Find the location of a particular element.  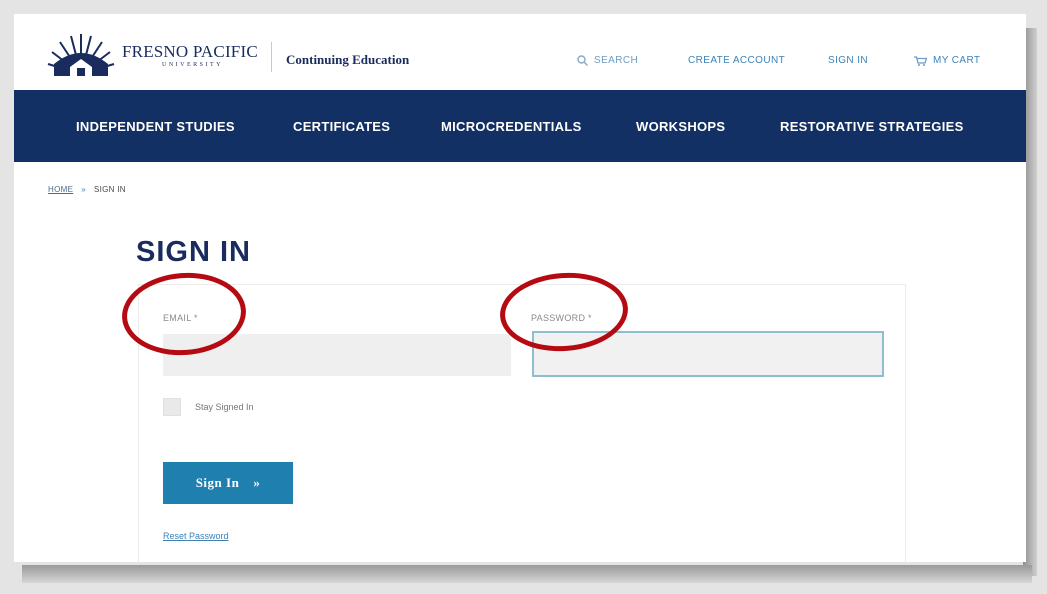

nav-workshops: WORKSHOPS is located at coordinates (680, 126).